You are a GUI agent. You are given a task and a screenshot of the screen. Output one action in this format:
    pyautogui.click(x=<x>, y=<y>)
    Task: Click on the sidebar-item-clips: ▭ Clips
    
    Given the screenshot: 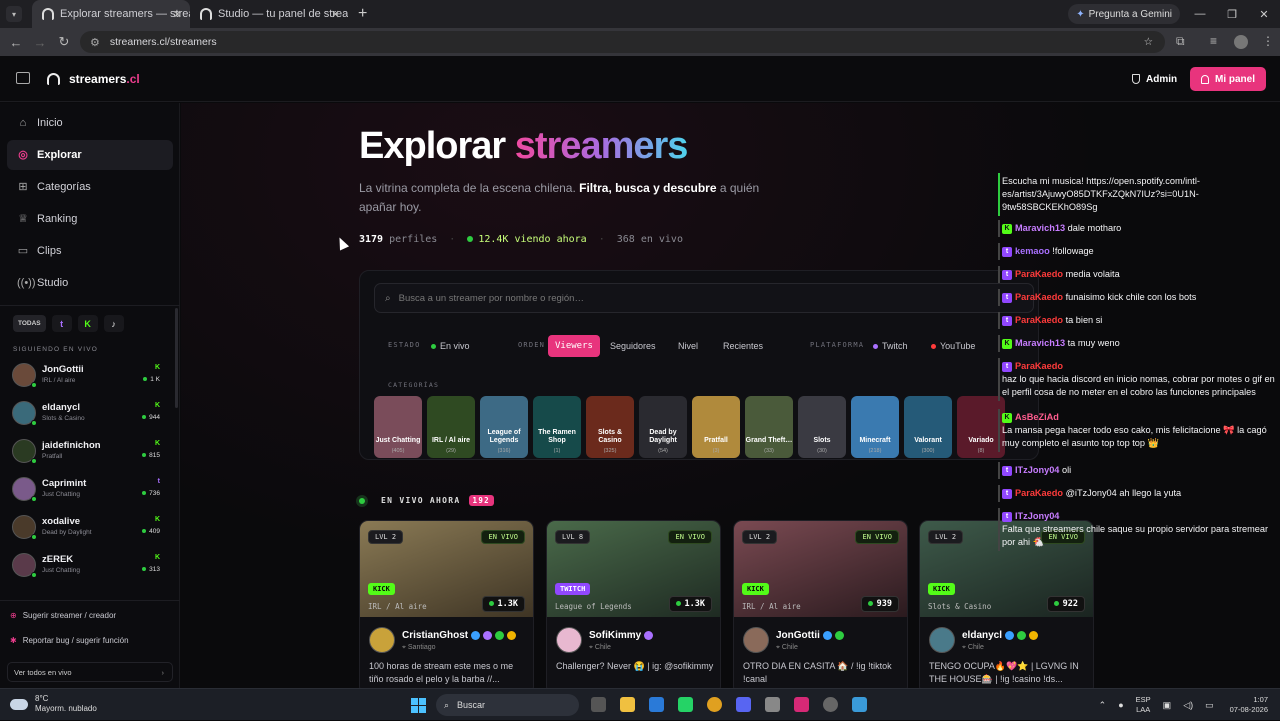 What is the action you would take?
    pyautogui.click(x=90, y=251)
    